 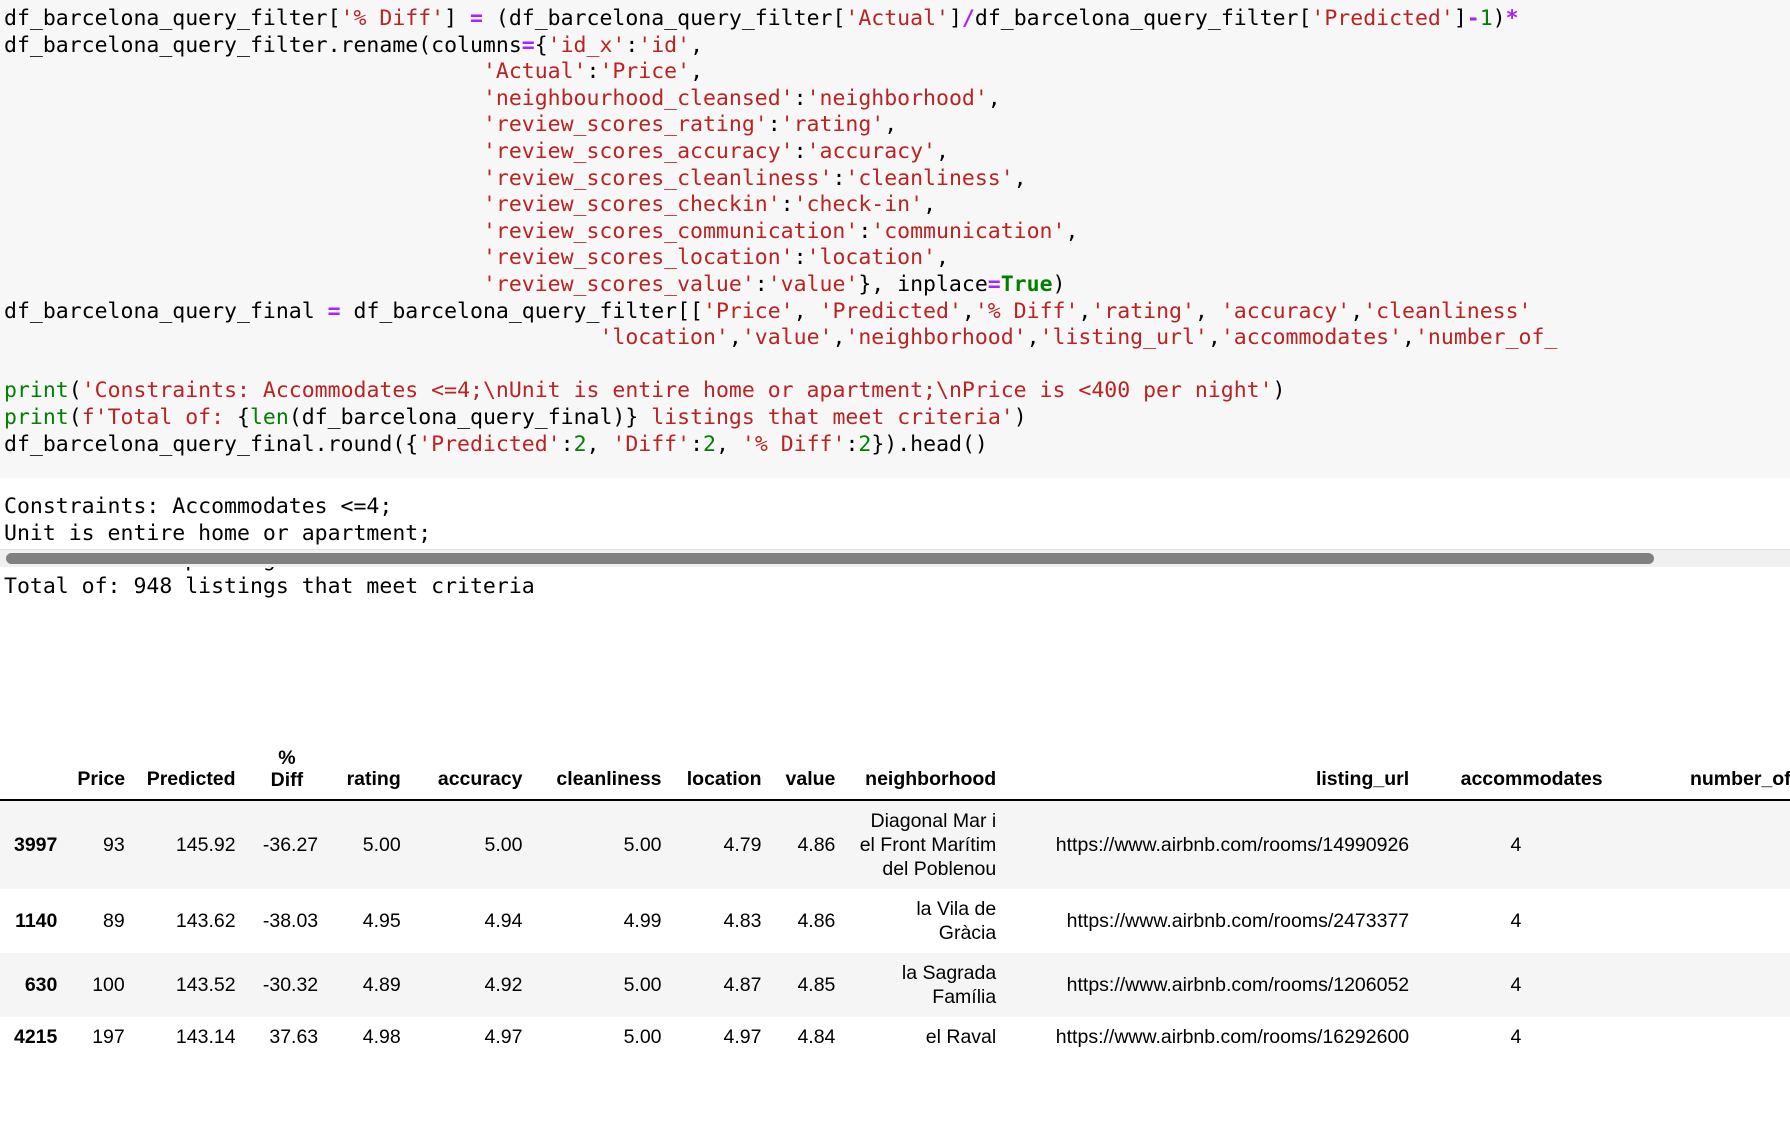 I want to click on row-index: 1140, so click(x=36, y=920).